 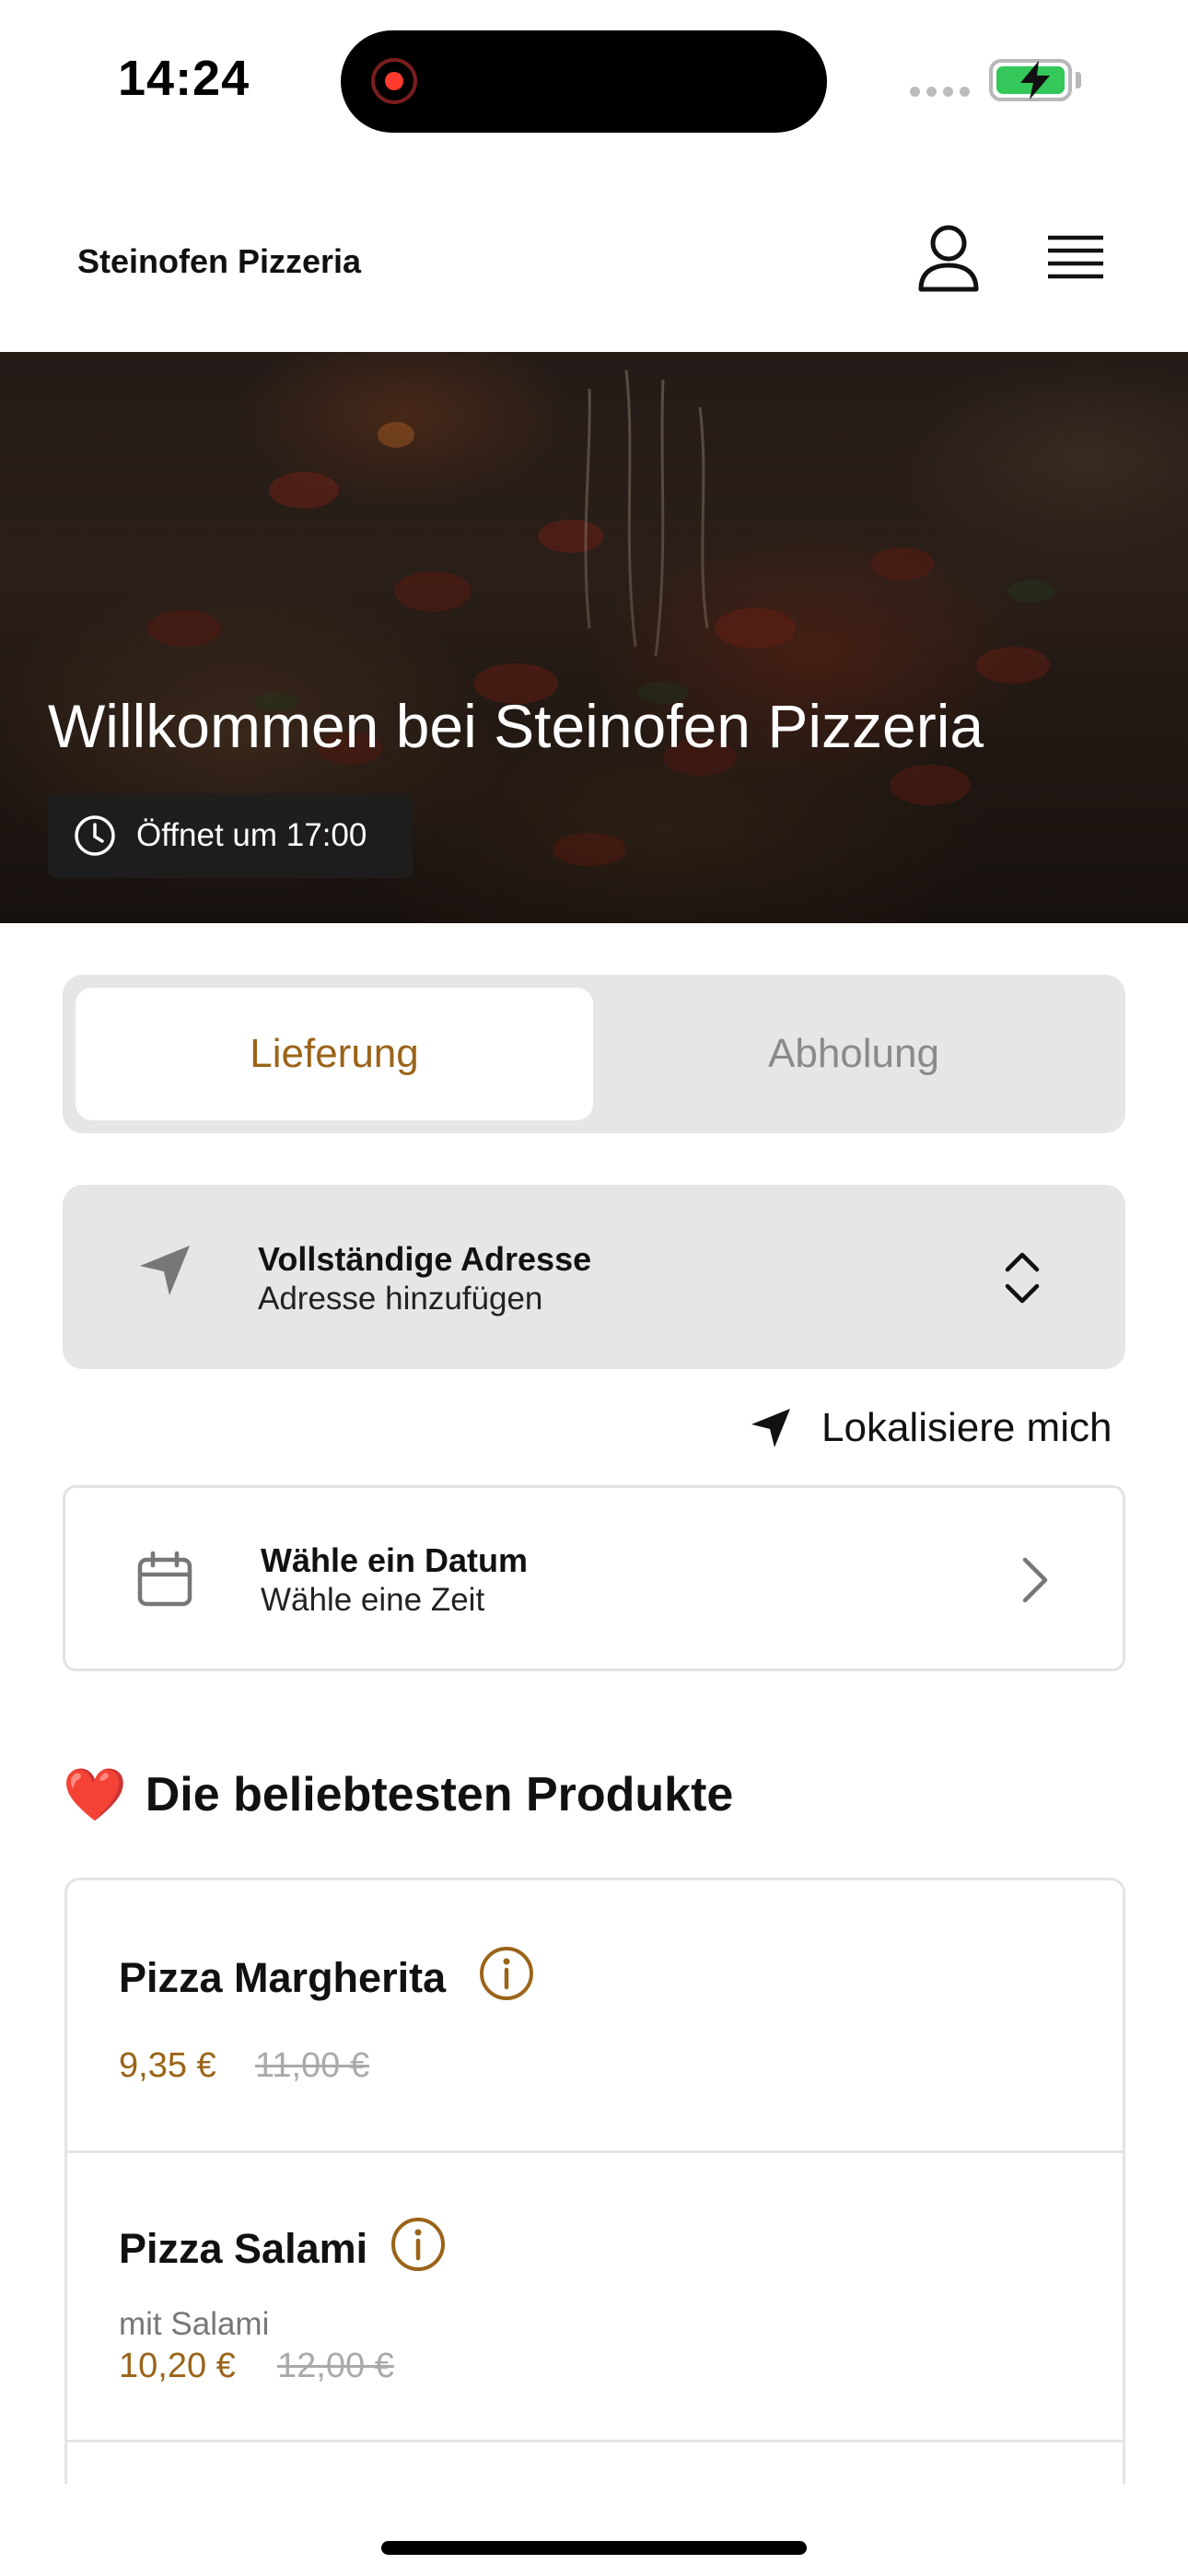 I want to click on locate-me-label: Lokalisiere mich, so click(x=967, y=1427).